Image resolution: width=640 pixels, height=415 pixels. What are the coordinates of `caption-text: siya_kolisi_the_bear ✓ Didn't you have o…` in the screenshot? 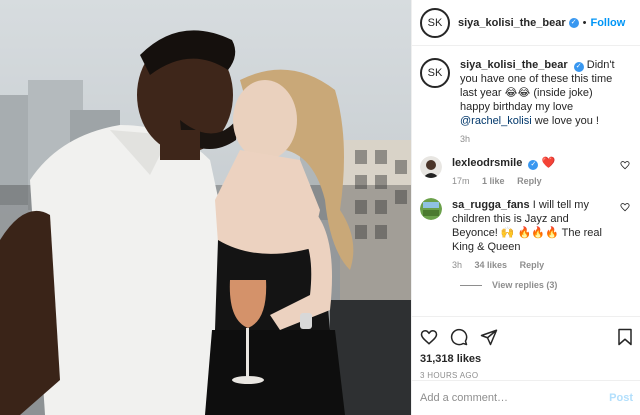 It's located at (538, 93).